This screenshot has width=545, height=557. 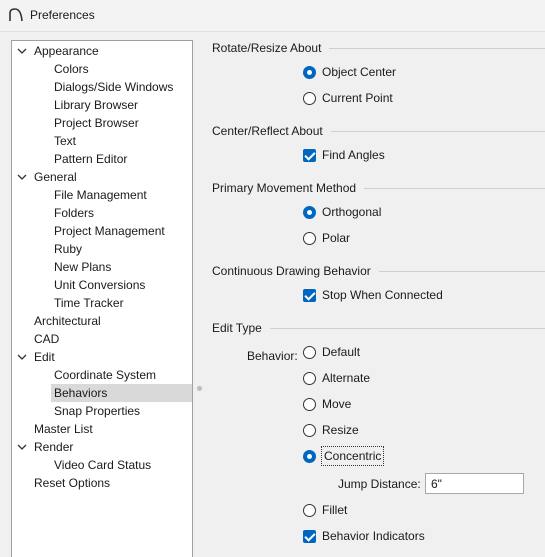 I want to click on tree-item-pattern-editor: Pattern Editor, so click(x=90, y=159).